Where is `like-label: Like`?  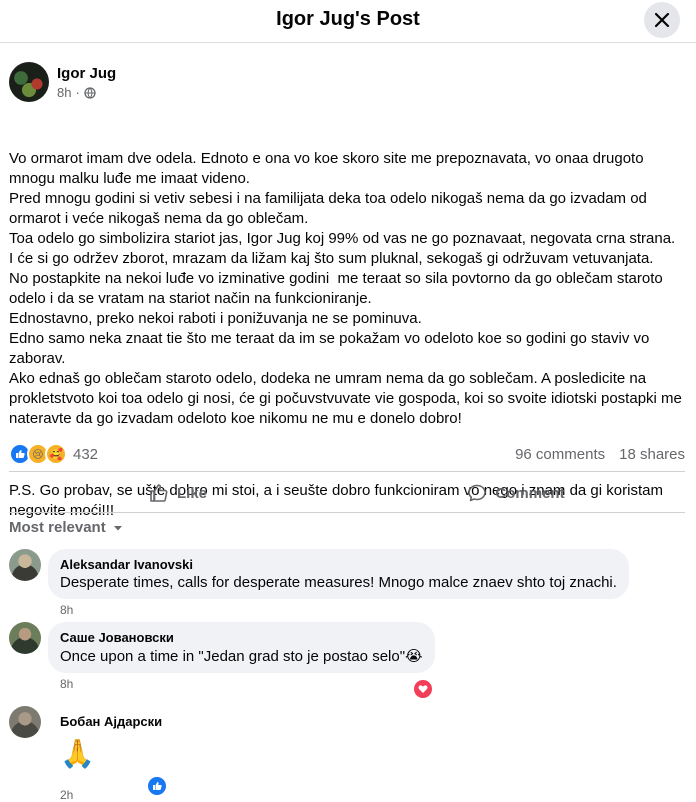 like-label: Like is located at coordinates (191, 493).